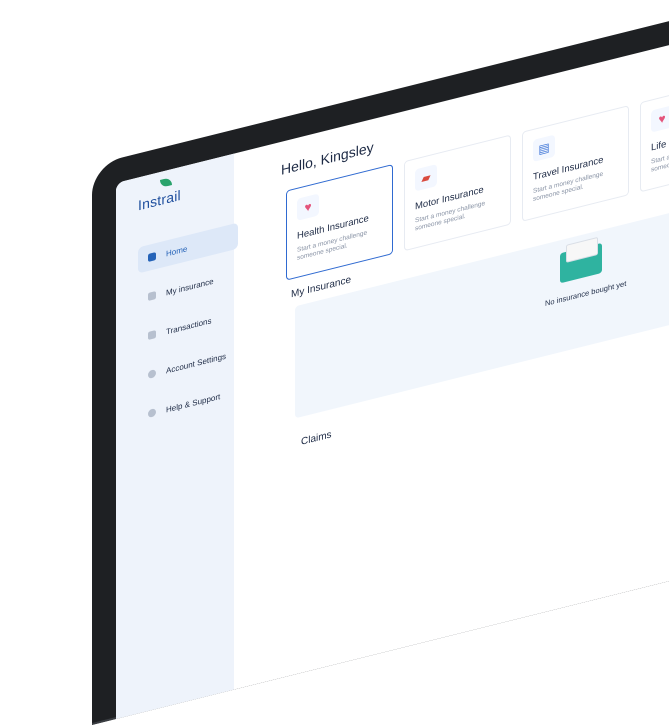 Image resolution: width=669 pixels, height=725 pixels. What do you see at coordinates (152, 296) in the screenshot?
I see `file-icon` at bounding box center [152, 296].